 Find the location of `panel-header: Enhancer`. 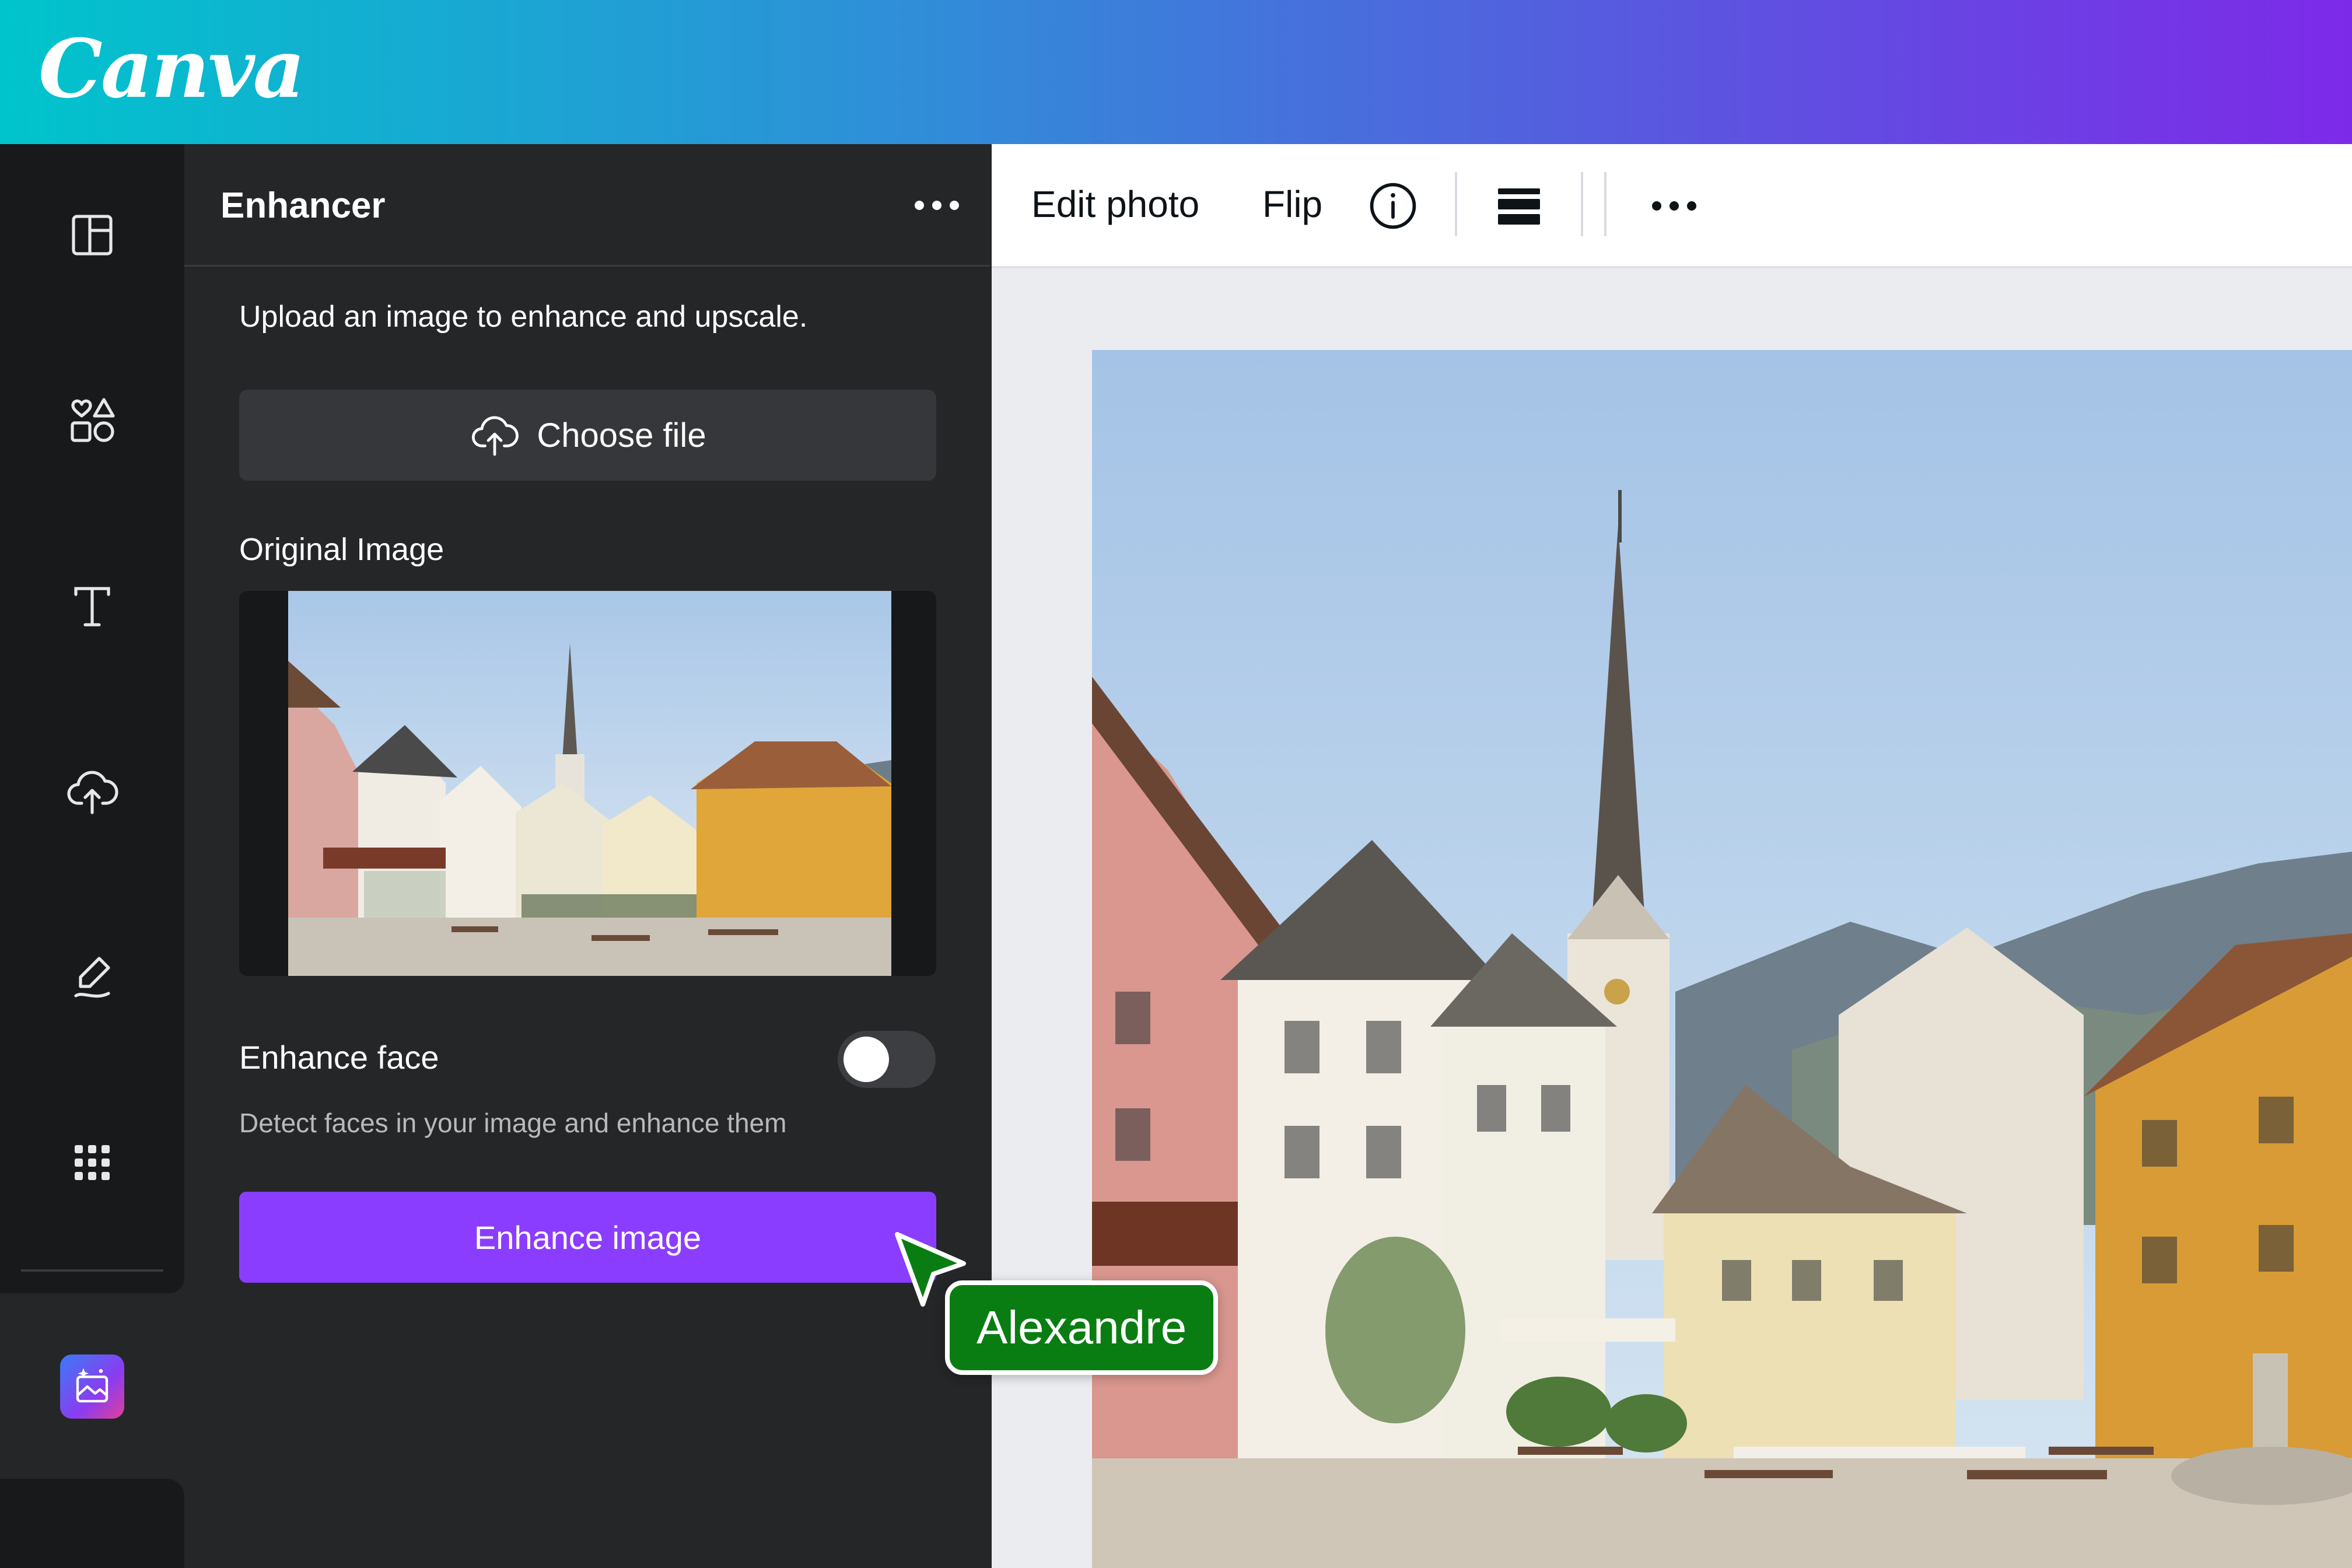

panel-header: Enhancer is located at coordinates (587, 205).